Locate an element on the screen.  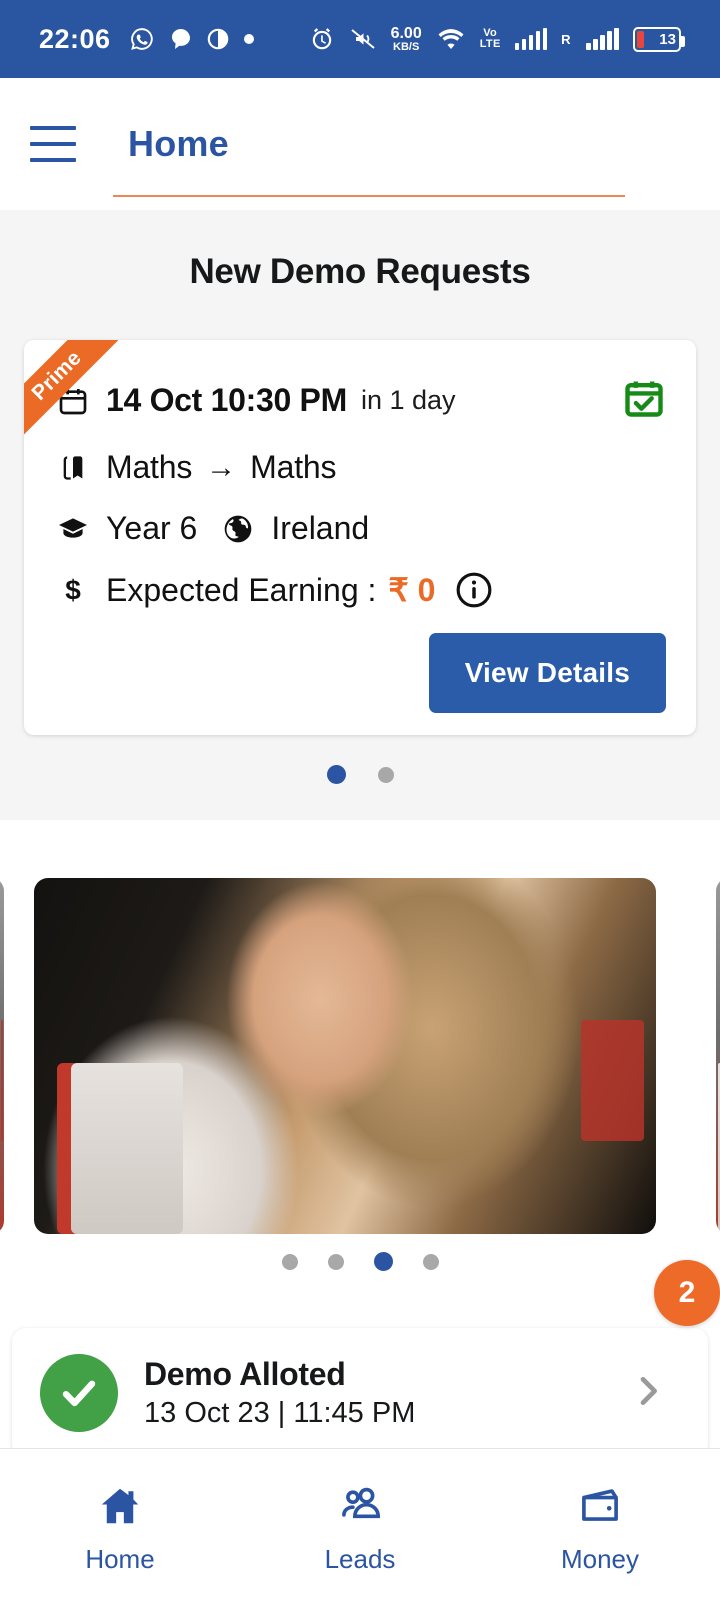
status-bar-clock: 22:06 is located at coordinates (75, 38).